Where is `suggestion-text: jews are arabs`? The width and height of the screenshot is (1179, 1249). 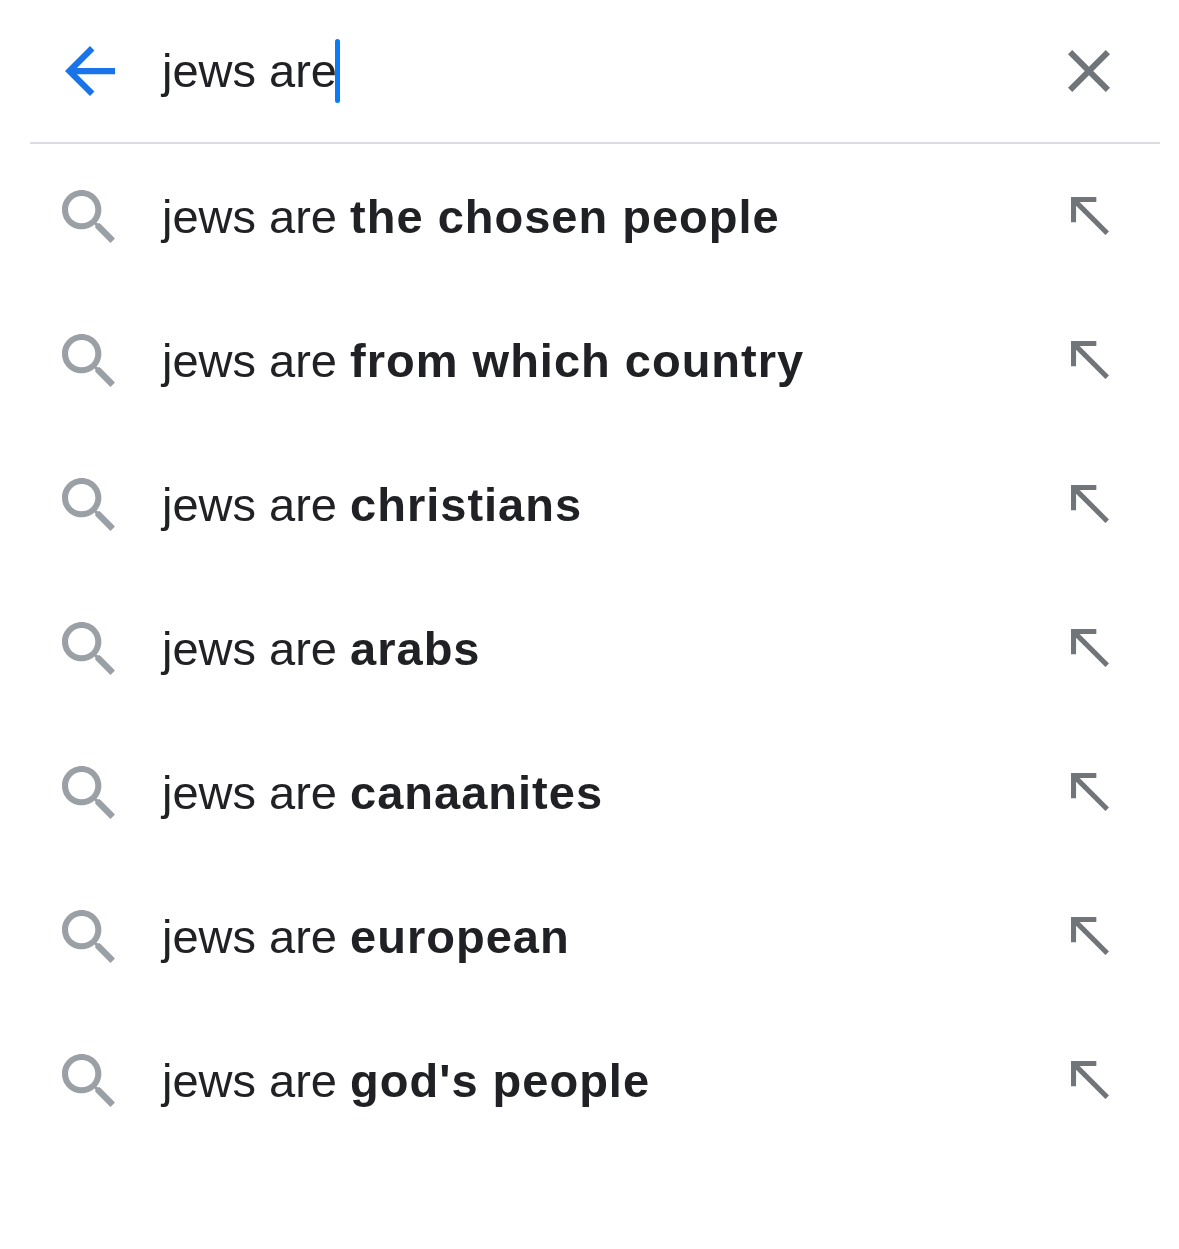 suggestion-text: jews are arabs is located at coordinates (321, 648).